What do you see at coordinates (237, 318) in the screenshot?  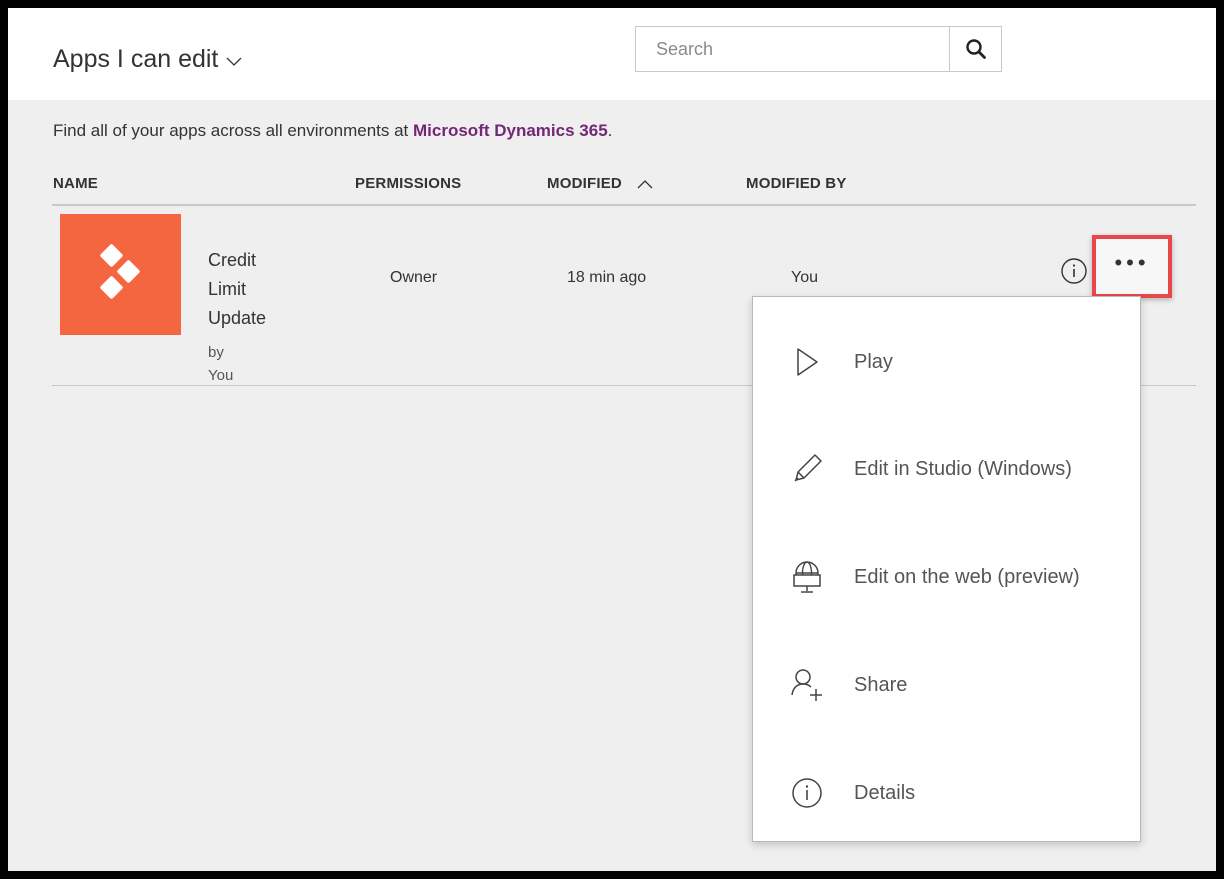 I see `app-name-line: Update` at bounding box center [237, 318].